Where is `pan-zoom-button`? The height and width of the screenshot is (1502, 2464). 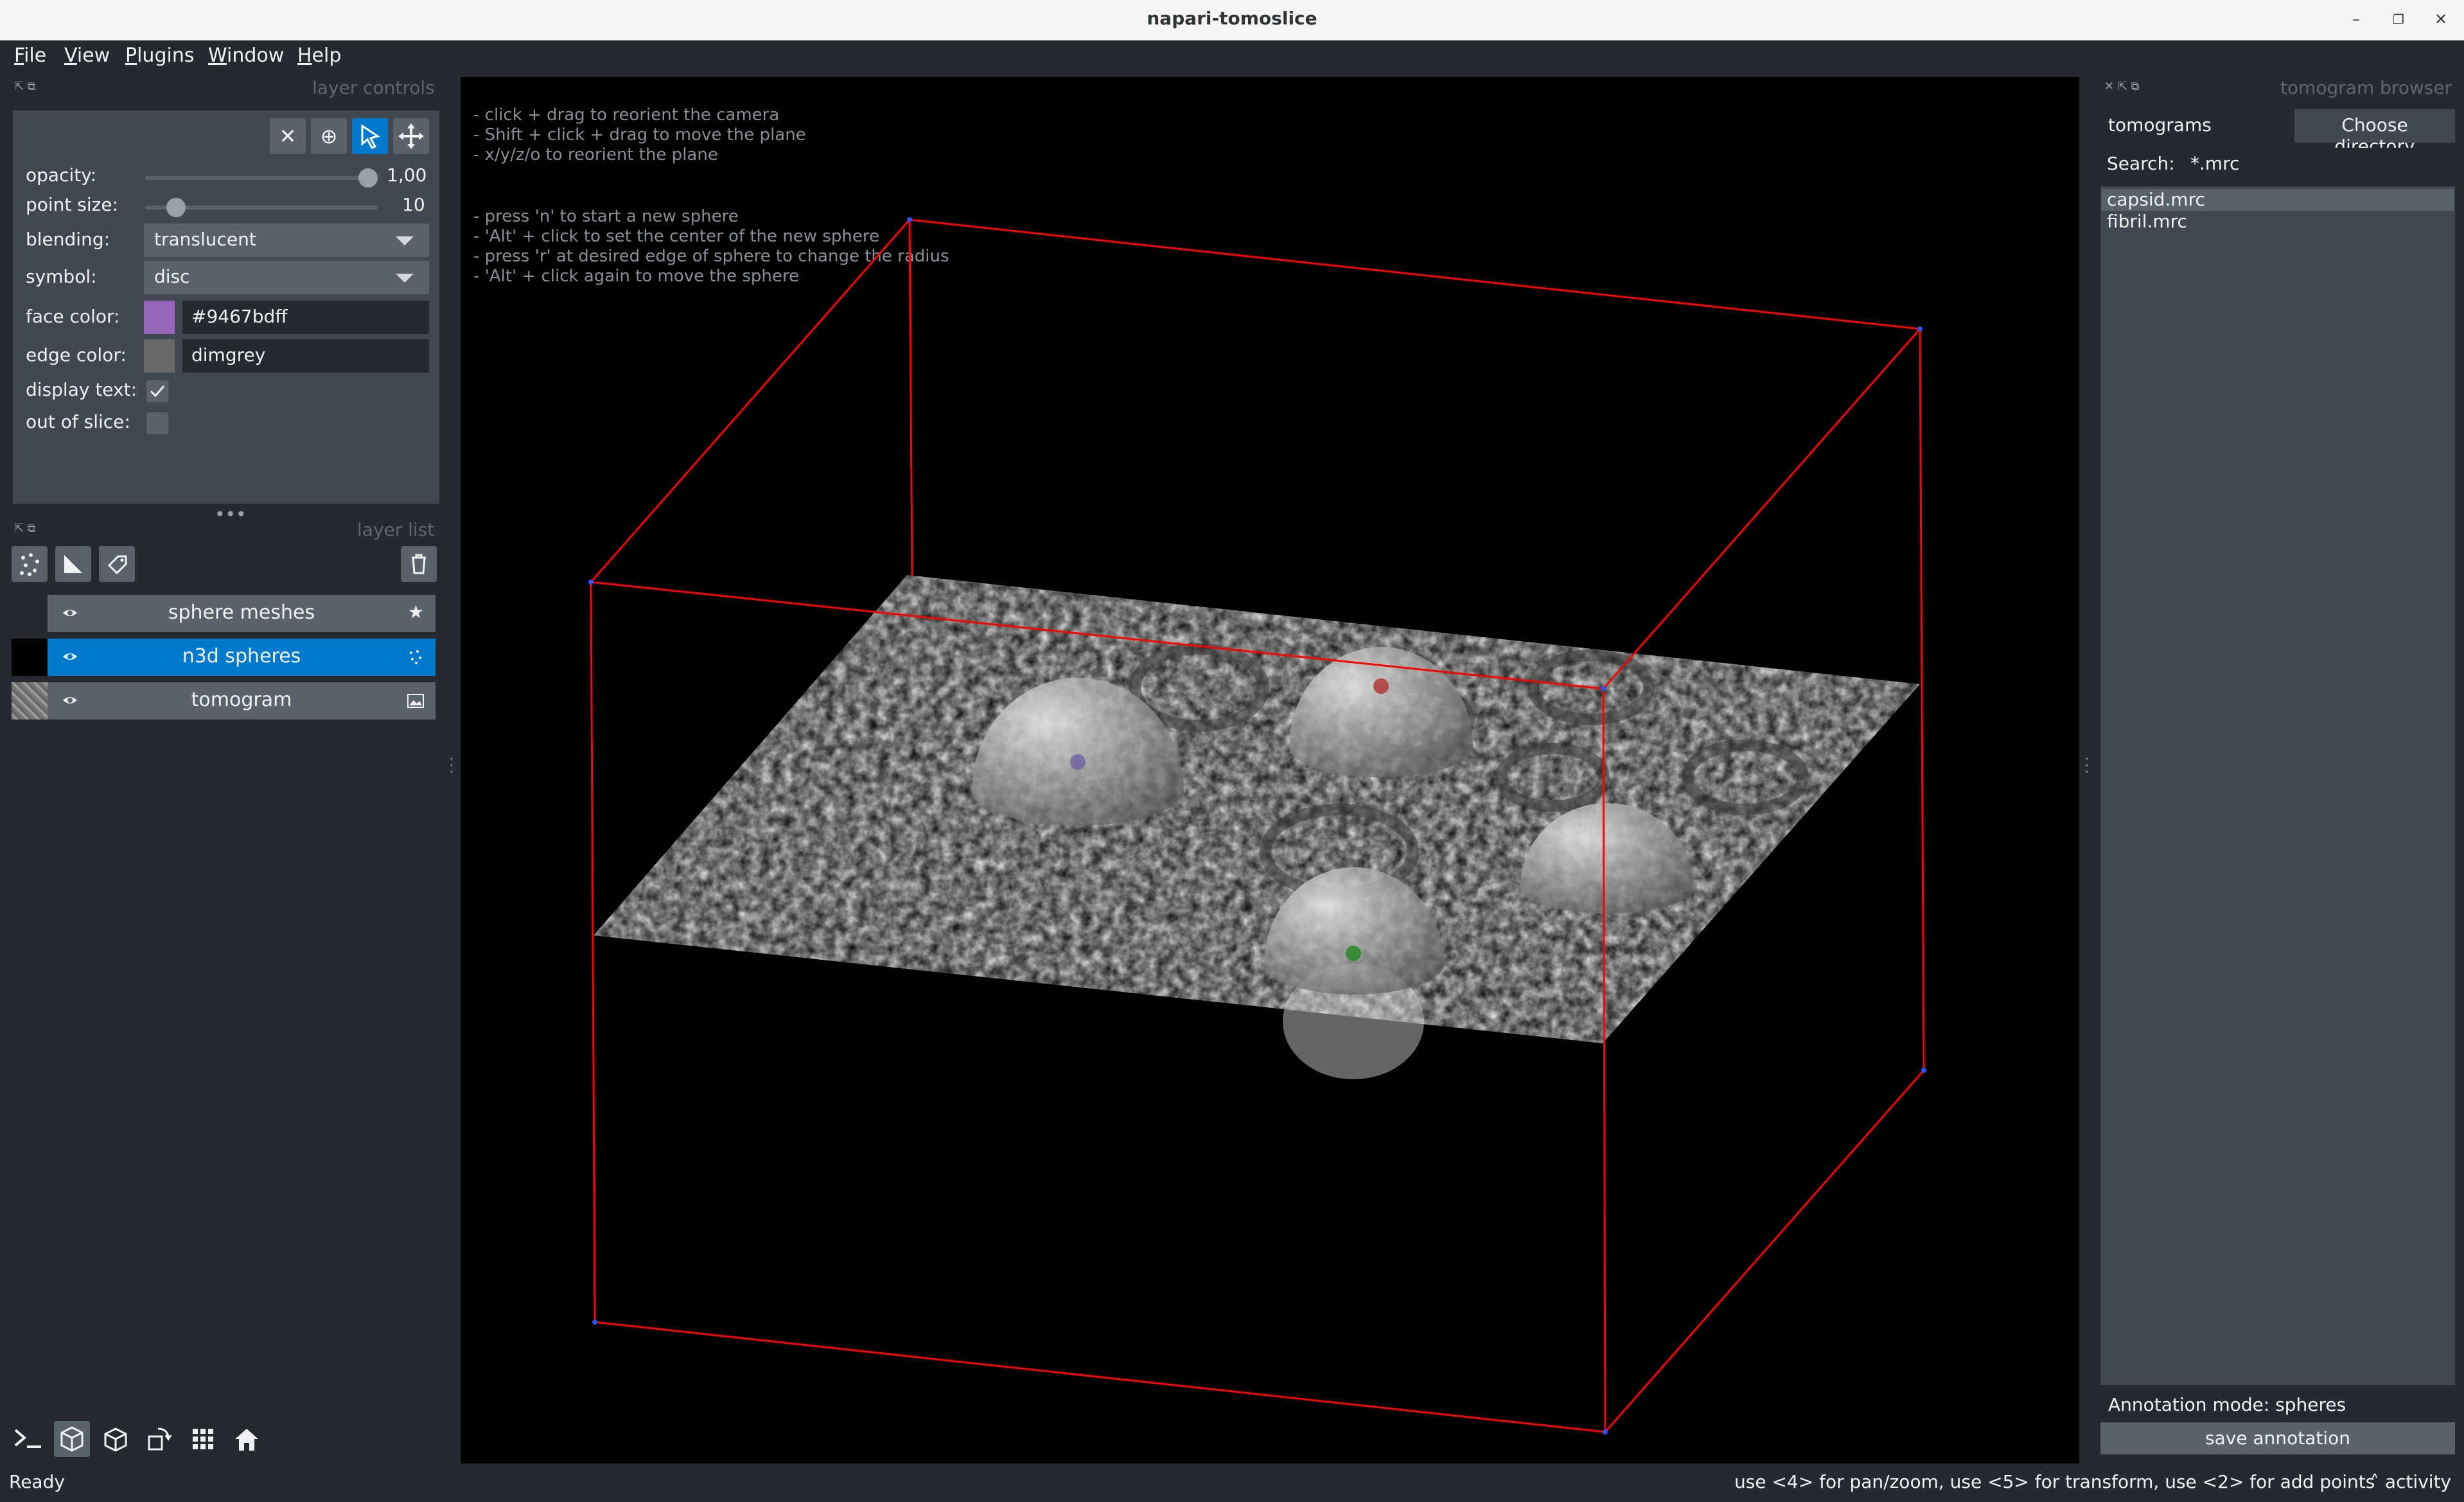
pan-zoom-button is located at coordinates (411, 136).